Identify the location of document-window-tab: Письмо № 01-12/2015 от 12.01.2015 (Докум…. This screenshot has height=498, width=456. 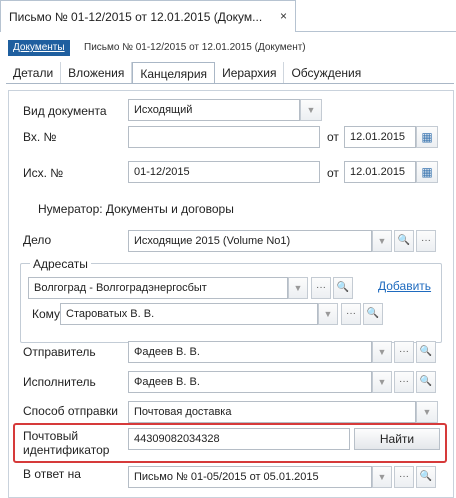
(148, 16).